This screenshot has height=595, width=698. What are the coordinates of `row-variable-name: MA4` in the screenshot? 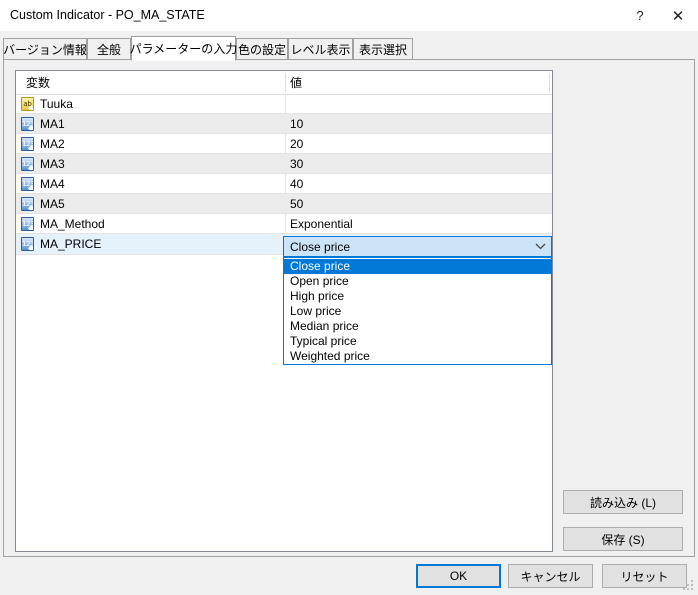 It's located at (52, 184).